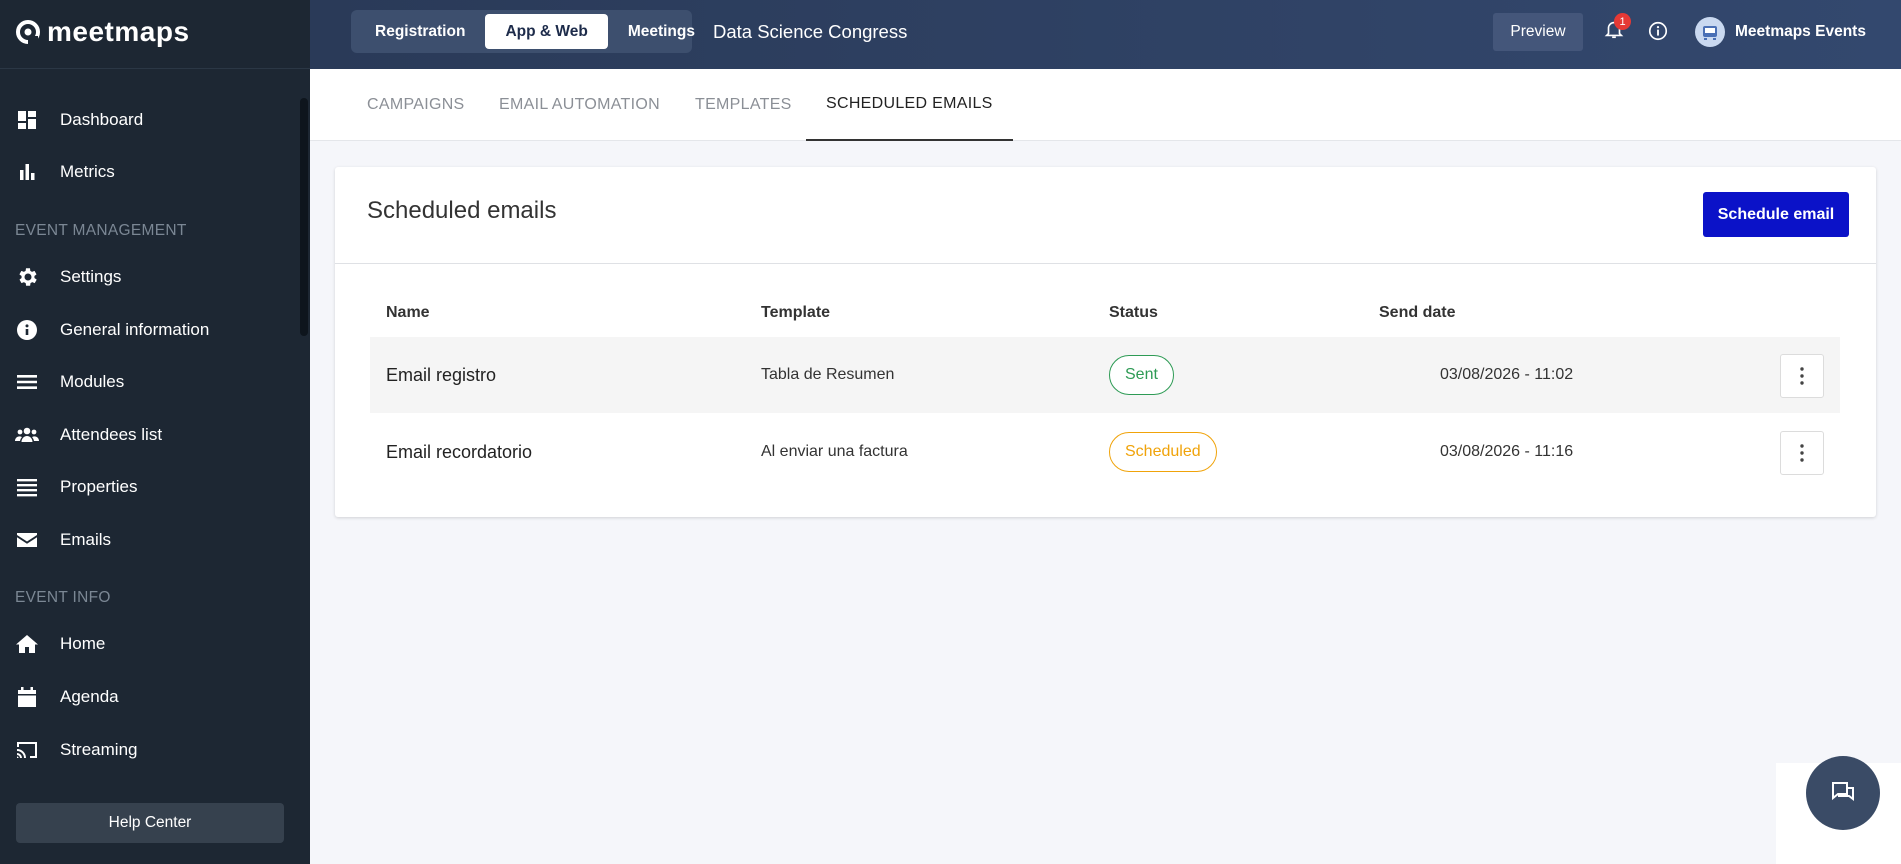 The height and width of the screenshot is (864, 1901). What do you see at coordinates (441, 374) in the screenshot?
I see `email-name: Email registro` at bounding box center [441, 374].